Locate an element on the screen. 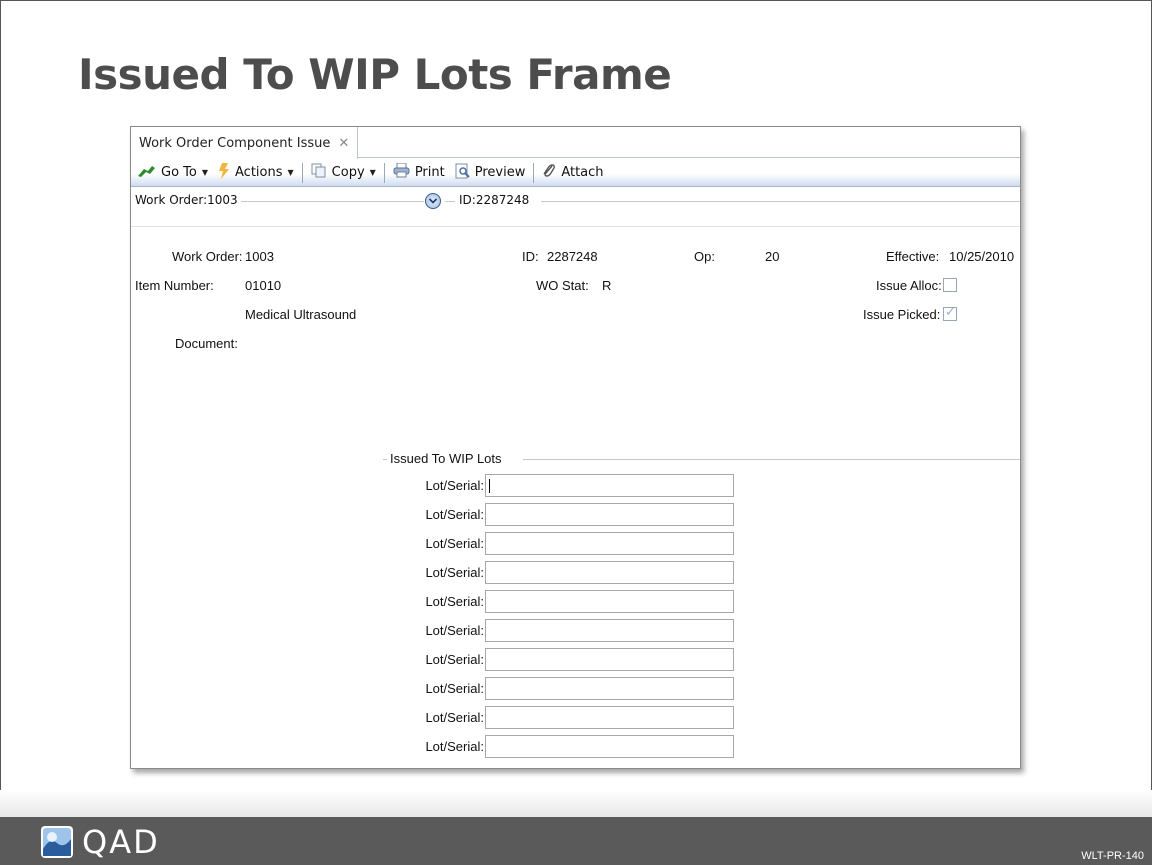  wip-lots-frame-title: Issued To WIP Lots is located at coordinates (446, 458).